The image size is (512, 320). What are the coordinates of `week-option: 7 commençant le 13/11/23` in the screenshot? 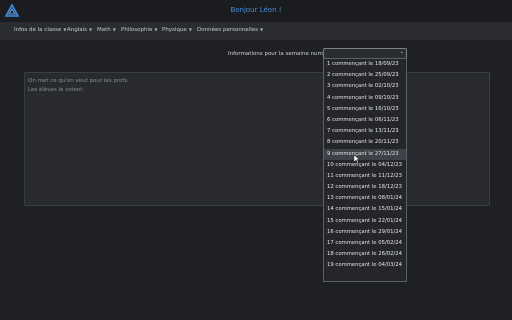 It's located at (365, 131).